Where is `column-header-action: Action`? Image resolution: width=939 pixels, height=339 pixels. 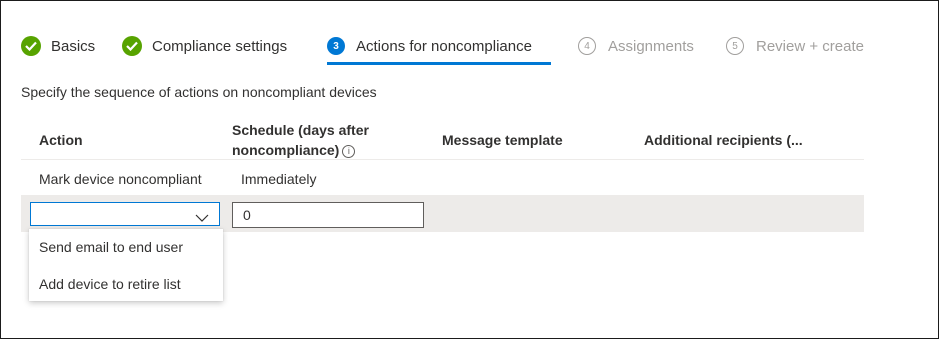
column-header-action: Action is located at coordinates (61, 140).